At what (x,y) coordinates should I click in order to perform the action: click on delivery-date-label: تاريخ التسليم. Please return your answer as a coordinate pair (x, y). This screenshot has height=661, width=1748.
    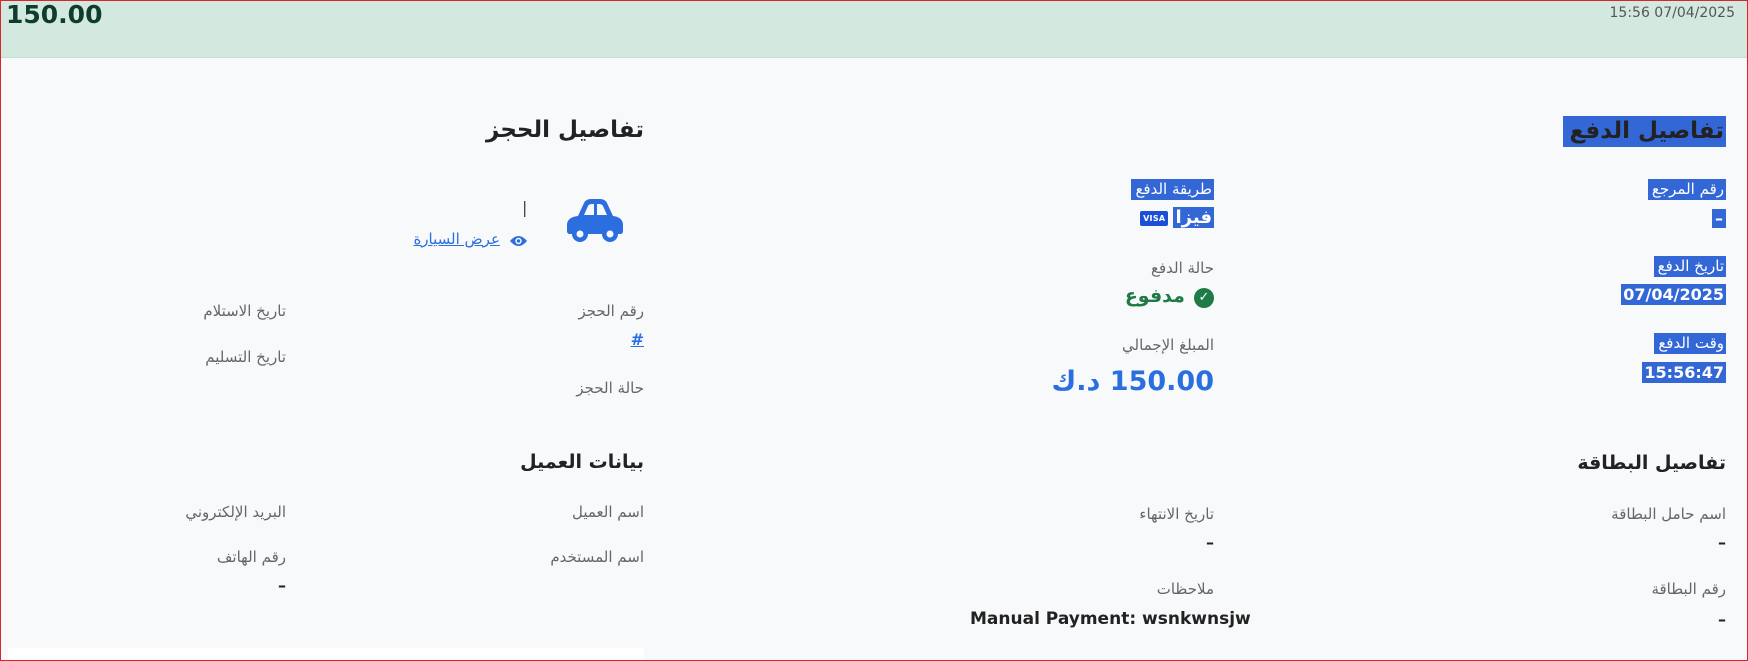
    Looking at the image, I should click on (245, 357).